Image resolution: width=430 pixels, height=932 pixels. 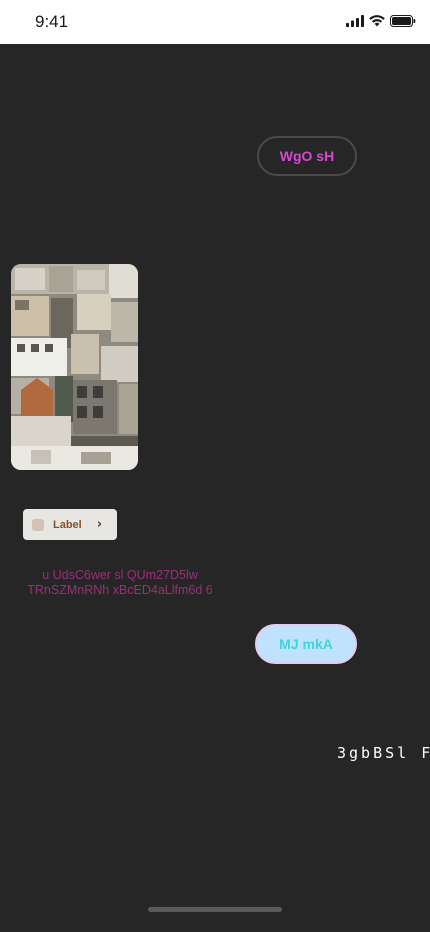 What do you see at coordinates (377, 21) in the screenshot?
I see `wifi-icon` at bounding box center [377, 21].